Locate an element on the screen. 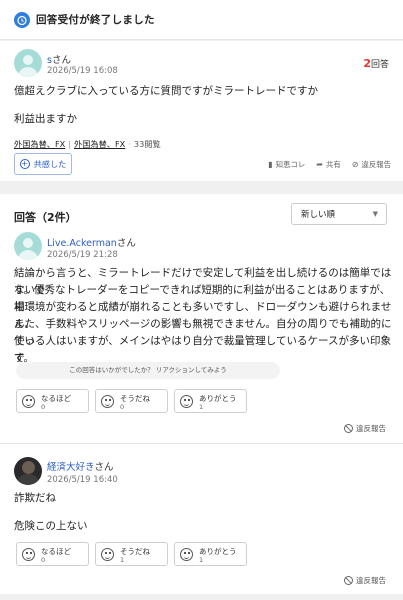 The height and width of the screenshot is (600, 403). closed-banner: 回答受付が終了しました is located at coordinates (201, 20).